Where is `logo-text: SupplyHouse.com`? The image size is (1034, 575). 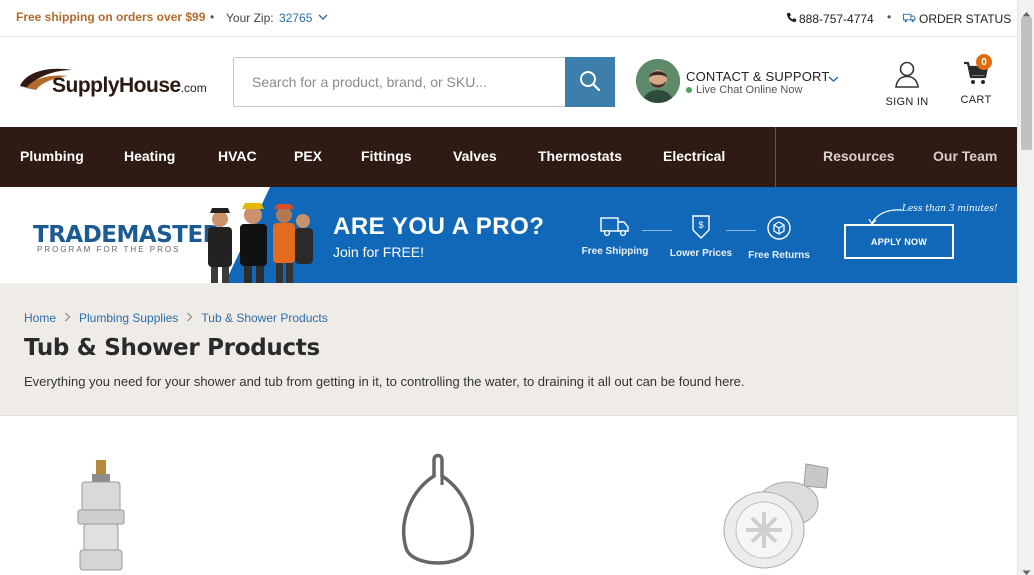
logo-text: SupplyHouse.com is located at coordinates (129, 86).